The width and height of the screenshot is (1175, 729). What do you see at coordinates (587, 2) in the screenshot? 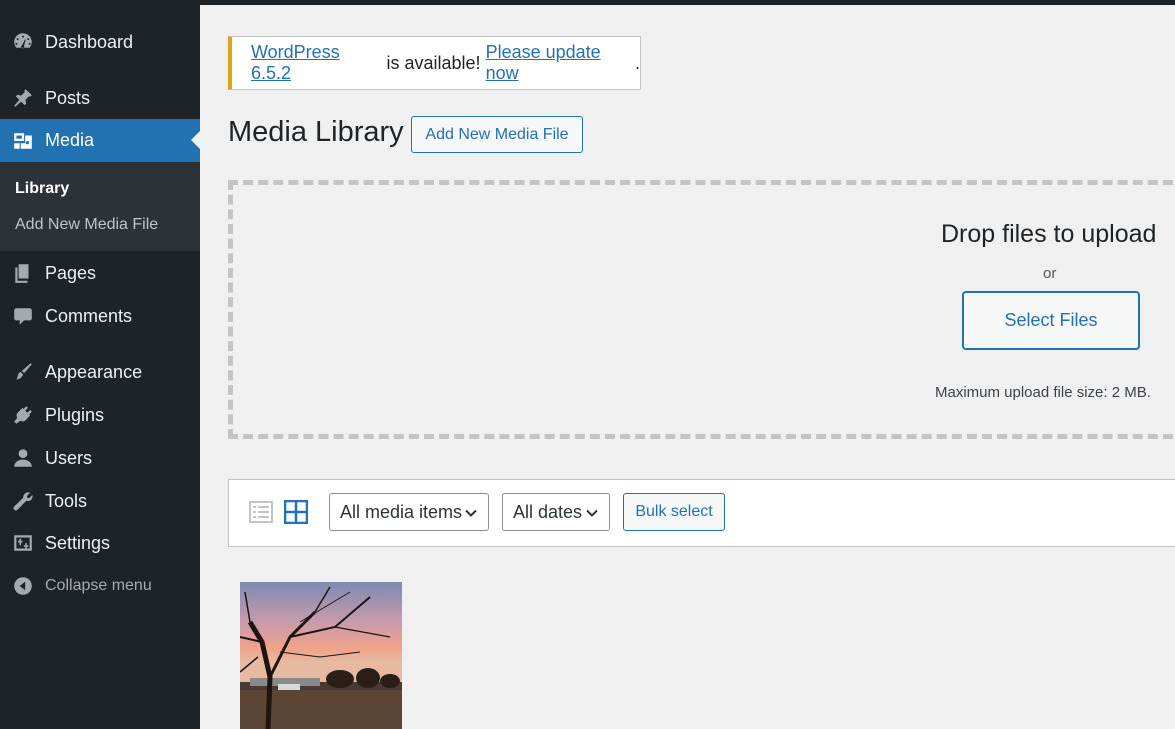
I see `admin-bar` at bounding box center [587, 2].